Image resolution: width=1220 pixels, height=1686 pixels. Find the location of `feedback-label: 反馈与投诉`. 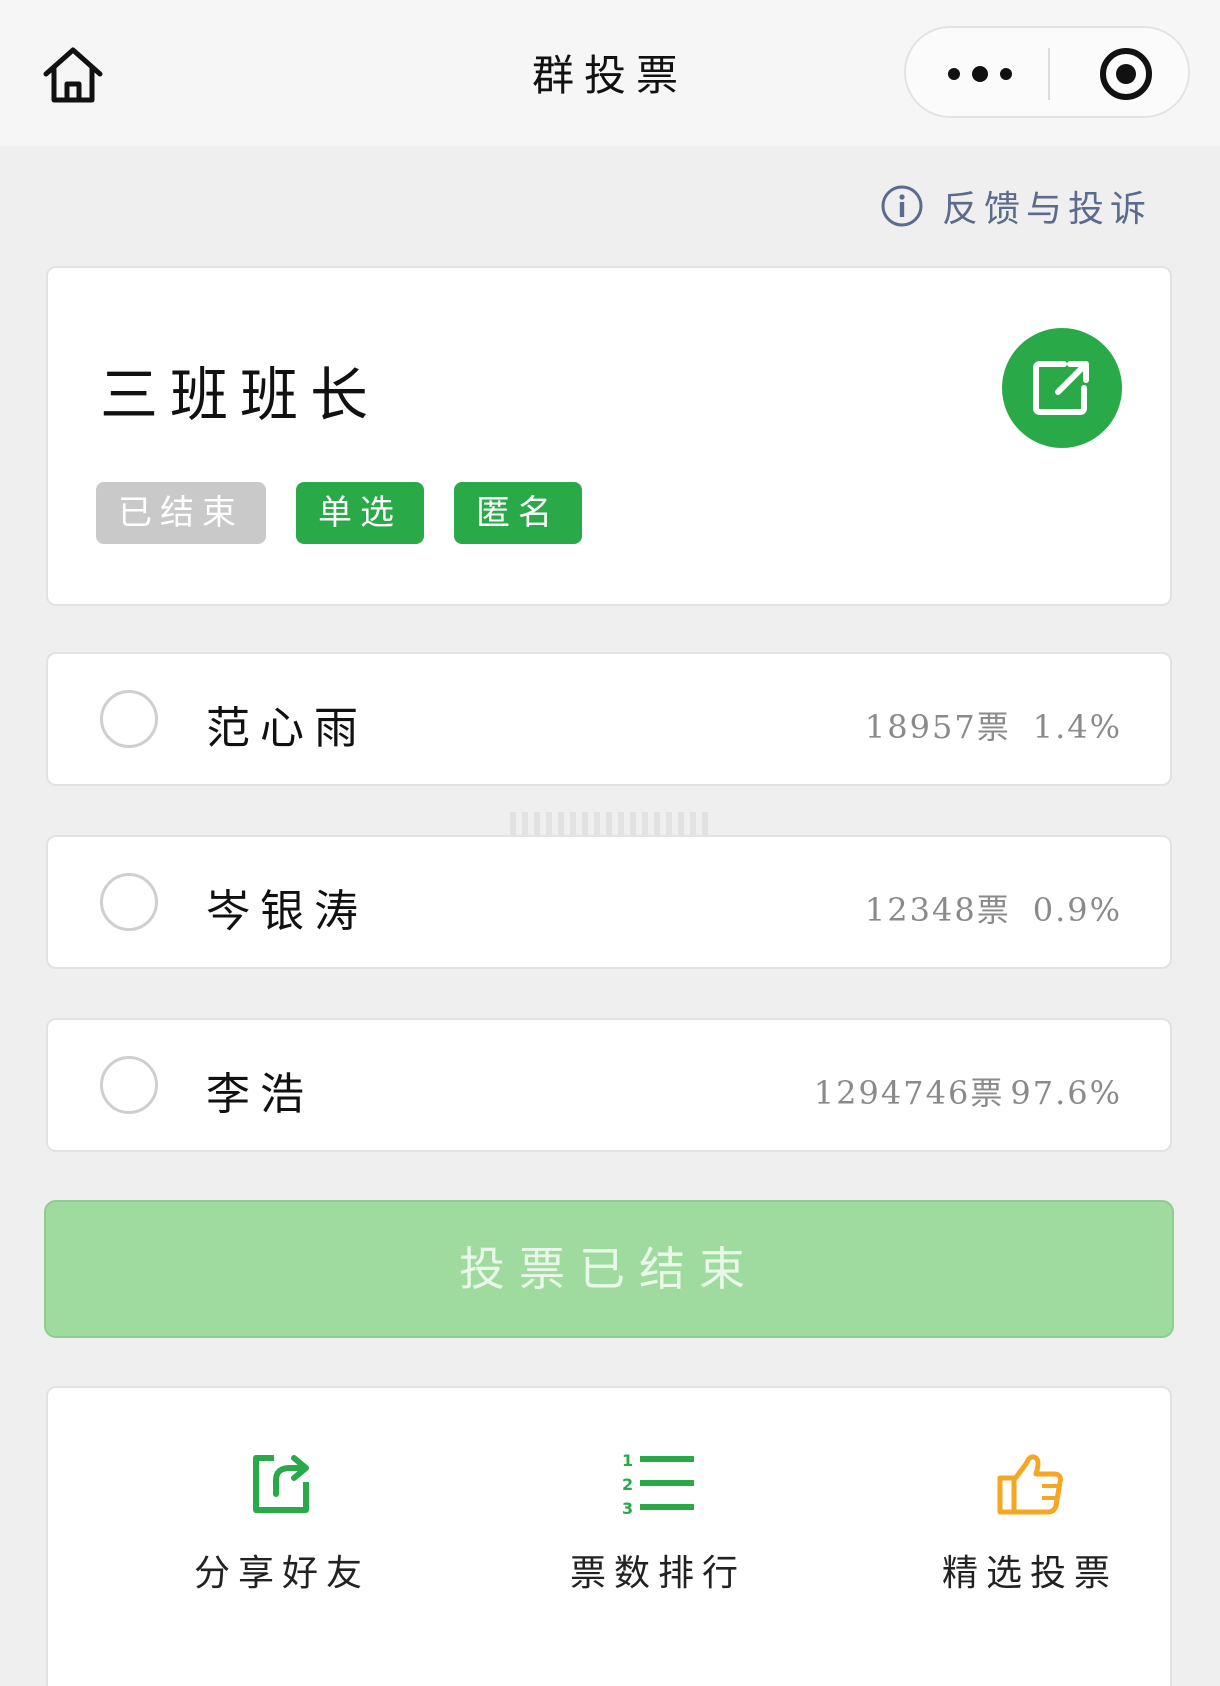

feedback-label: 反馈与投诉 is located at coordinates (1046, 209).